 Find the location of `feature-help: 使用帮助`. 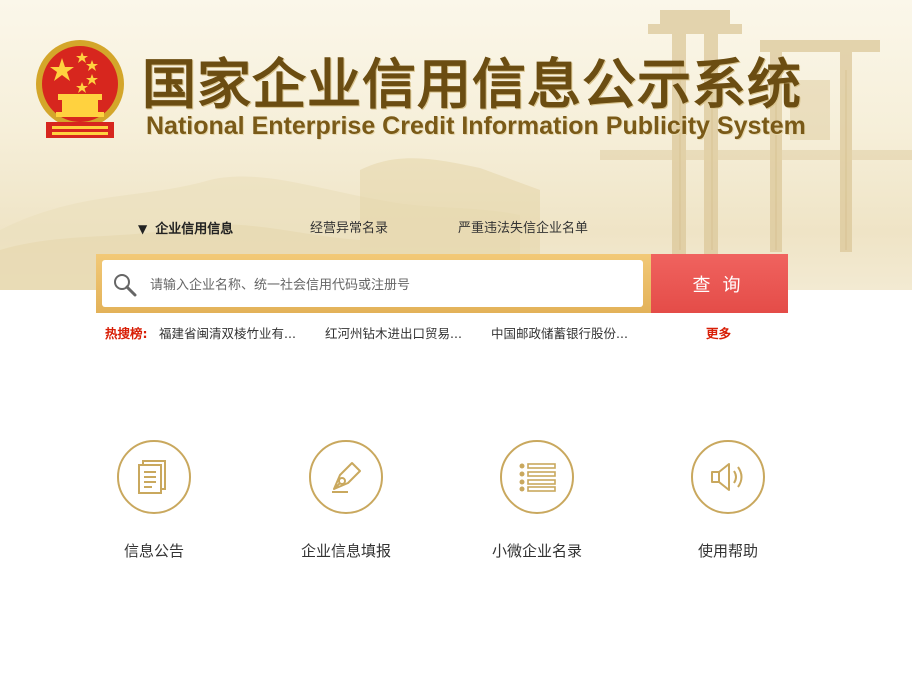

feature-help: 使用帮助 is located at coordinates (728, 500).